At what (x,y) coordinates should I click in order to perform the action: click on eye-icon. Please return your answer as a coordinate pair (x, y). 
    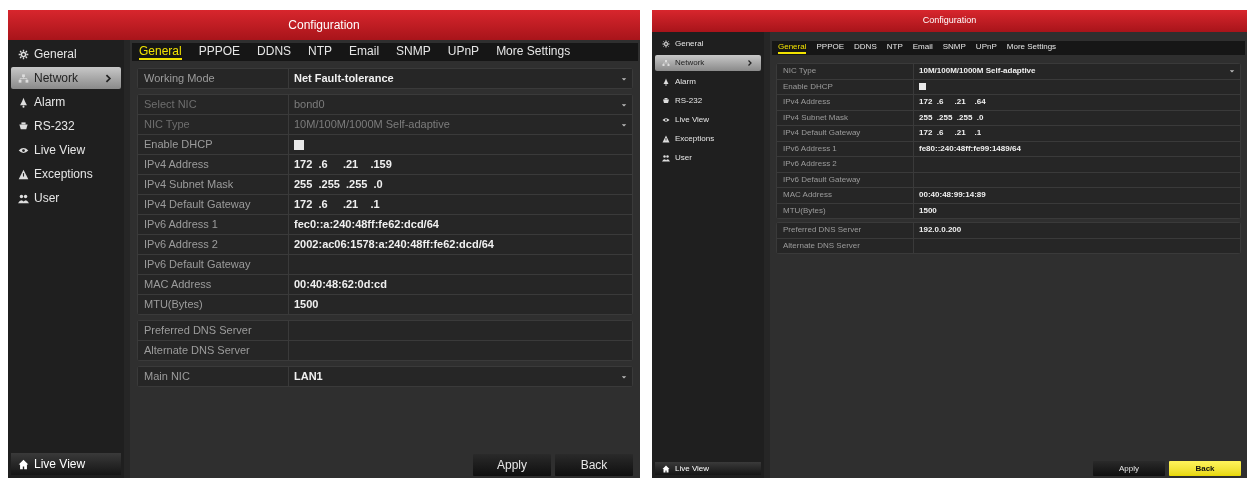
    Looking at the image, I should click on (666, 120).